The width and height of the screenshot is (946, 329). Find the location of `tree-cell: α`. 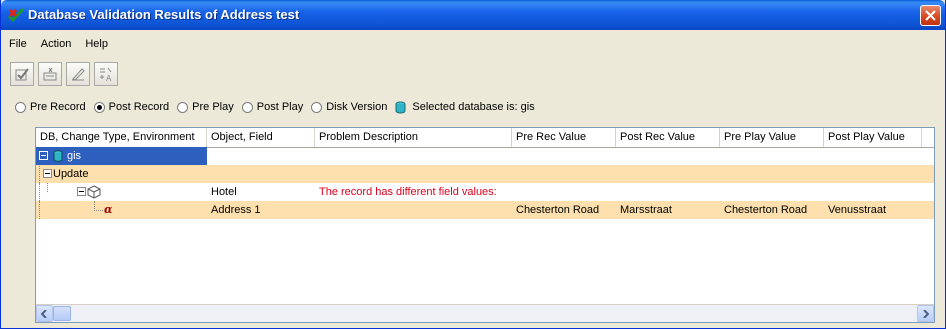

tree-cell: α is located at coordinates (121, 210).